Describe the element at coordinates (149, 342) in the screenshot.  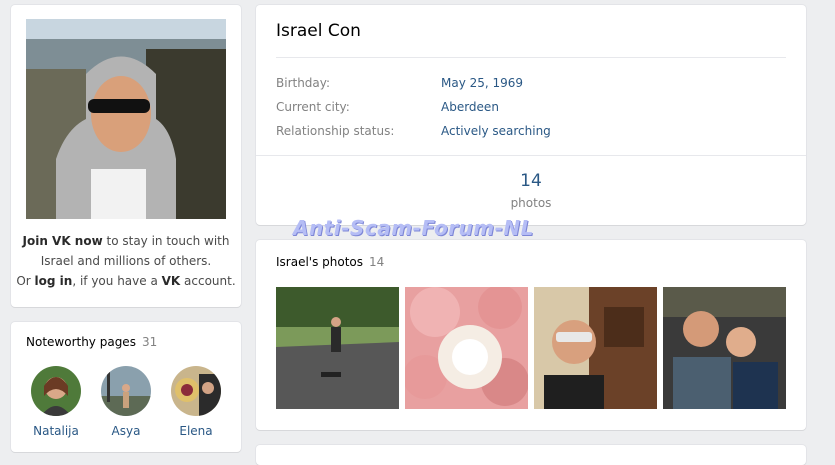
I see `noteworthy-count: 31` at that location.